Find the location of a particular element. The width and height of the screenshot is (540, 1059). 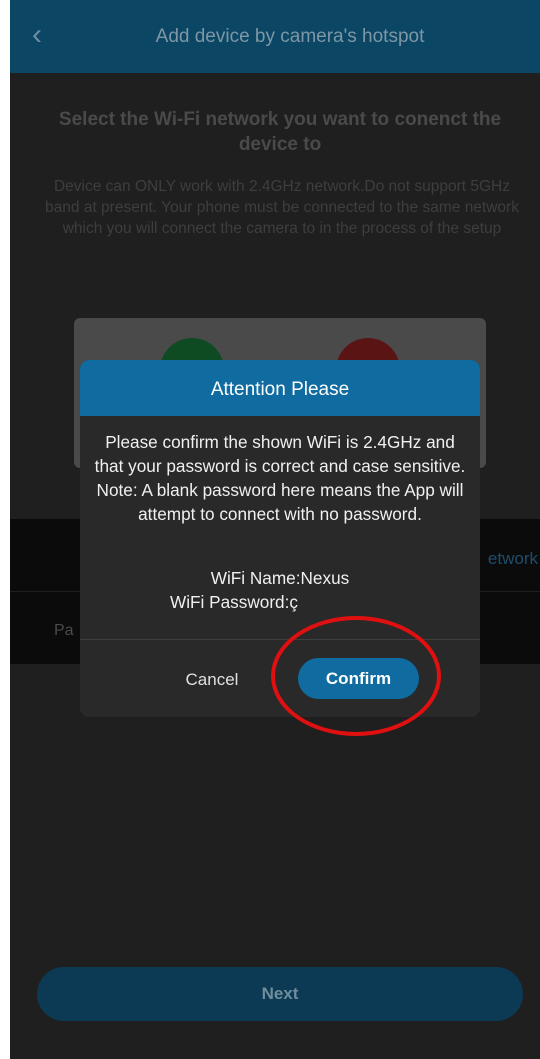

next-button: Next is located at coordinates (280, 994).